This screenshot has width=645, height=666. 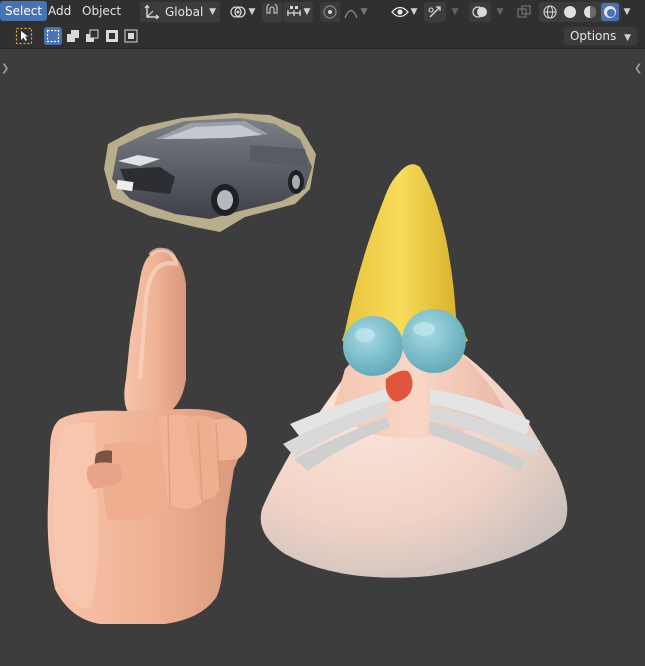 I want to click on selection-invert-icon, so click(x=111, y=36).